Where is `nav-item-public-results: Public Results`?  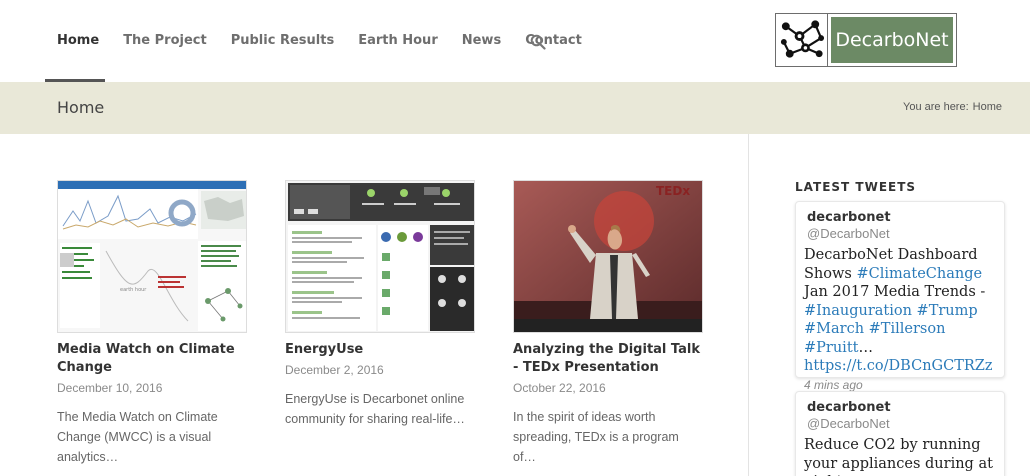
nav-item-public-results: Public Results is located at coordinates (282, 40).